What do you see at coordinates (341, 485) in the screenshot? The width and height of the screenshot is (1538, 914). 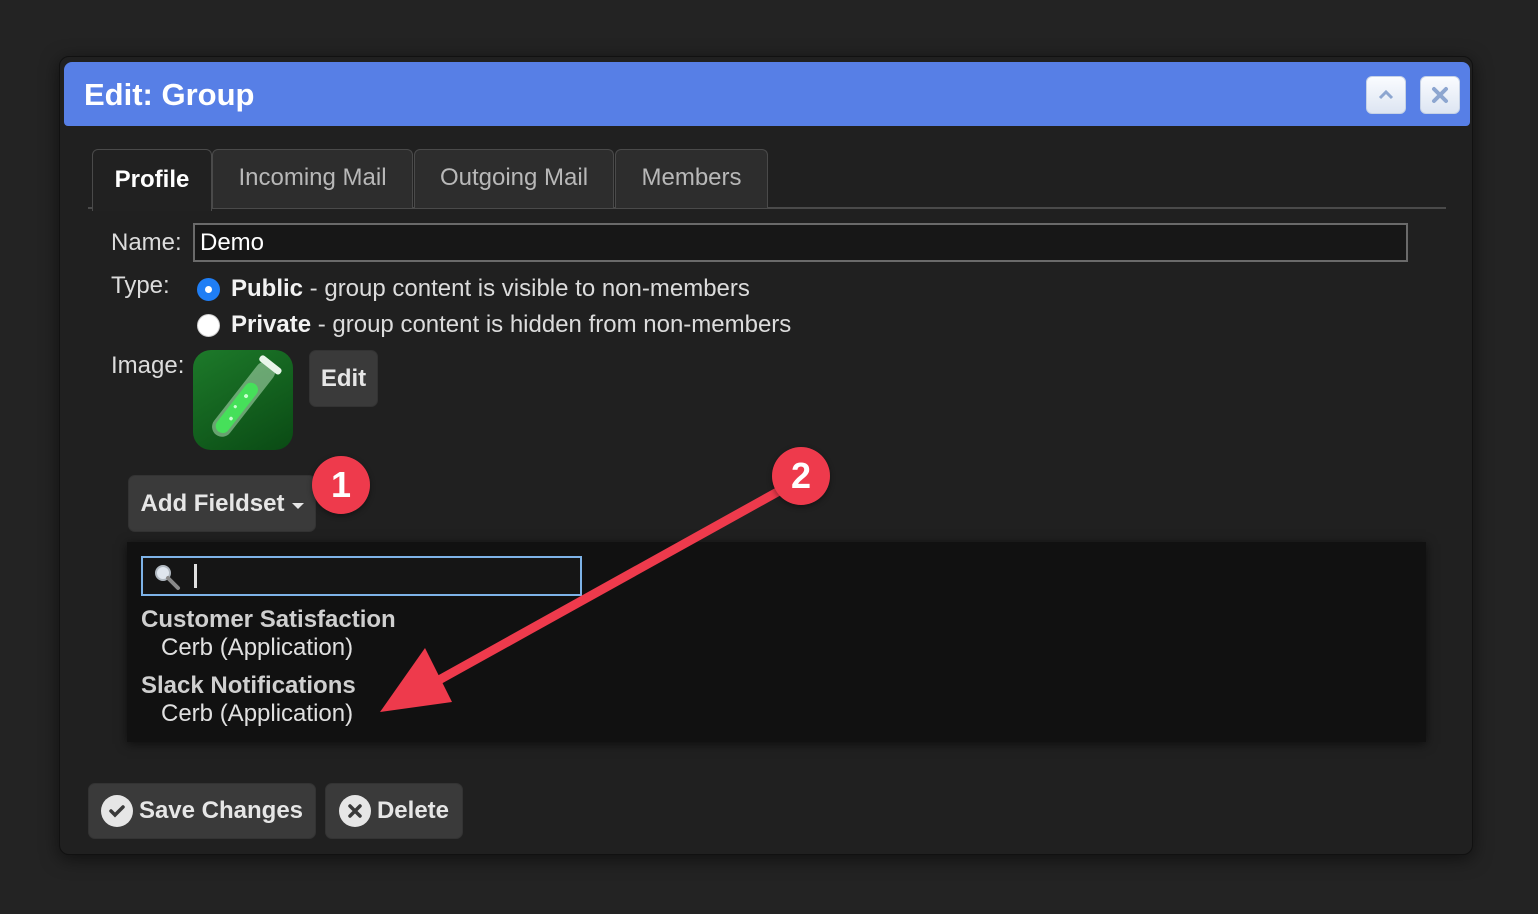 I see `annotation-badge-1: 1` at bounding box center [341, 485].